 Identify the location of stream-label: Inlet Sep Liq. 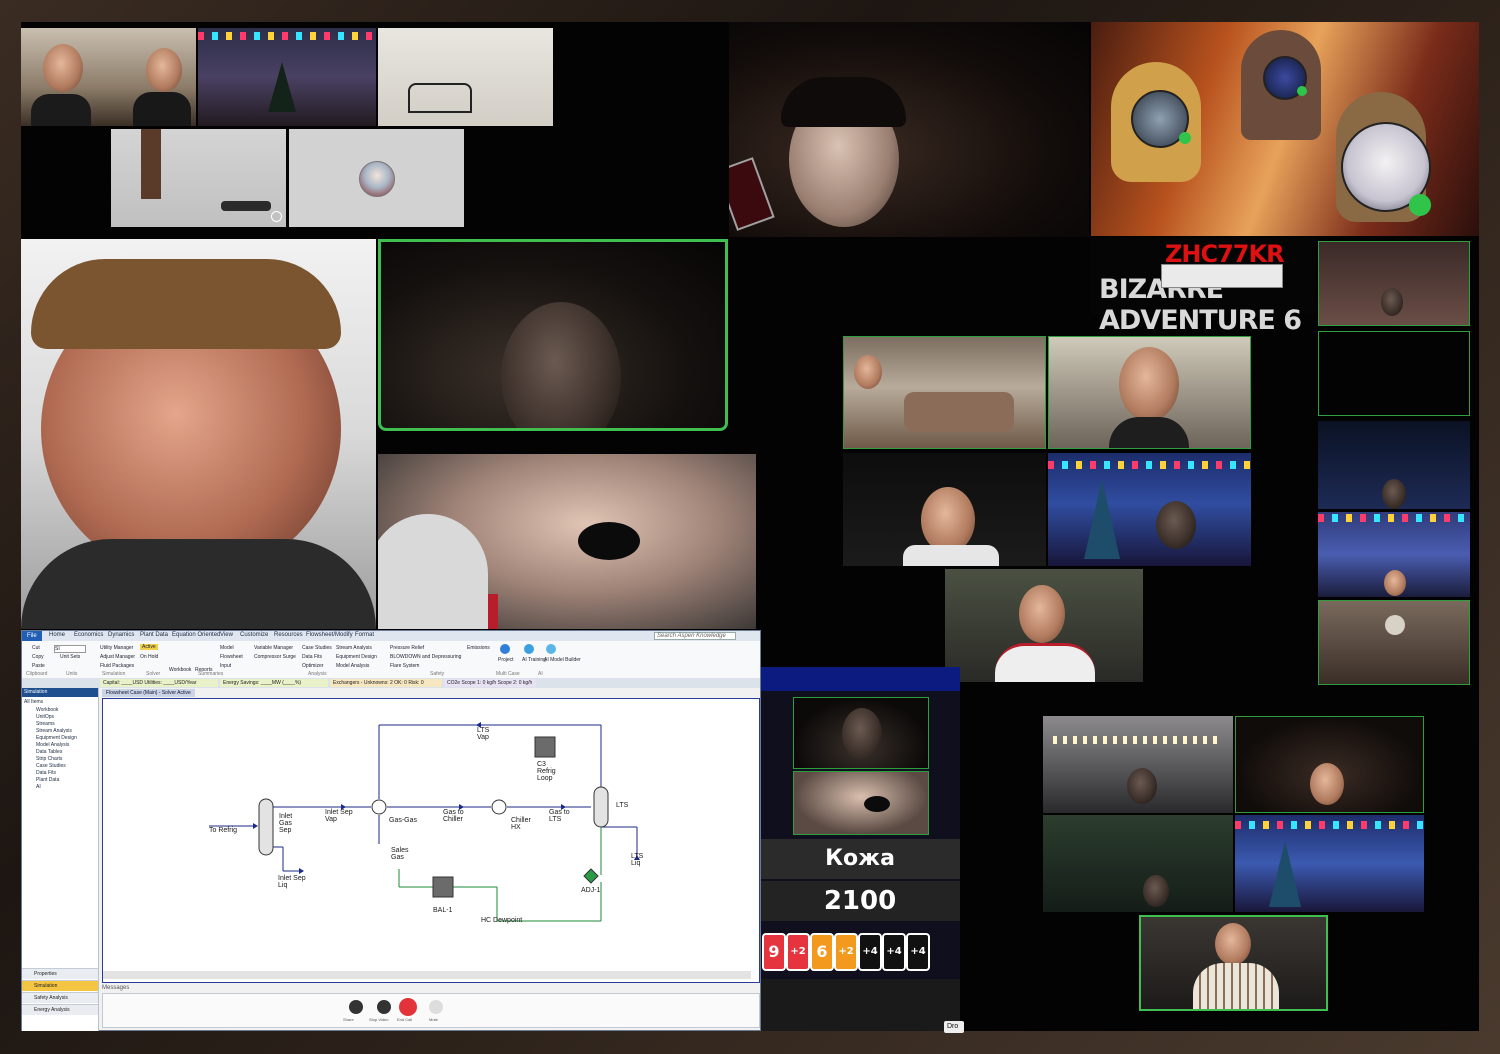
(292, 882).